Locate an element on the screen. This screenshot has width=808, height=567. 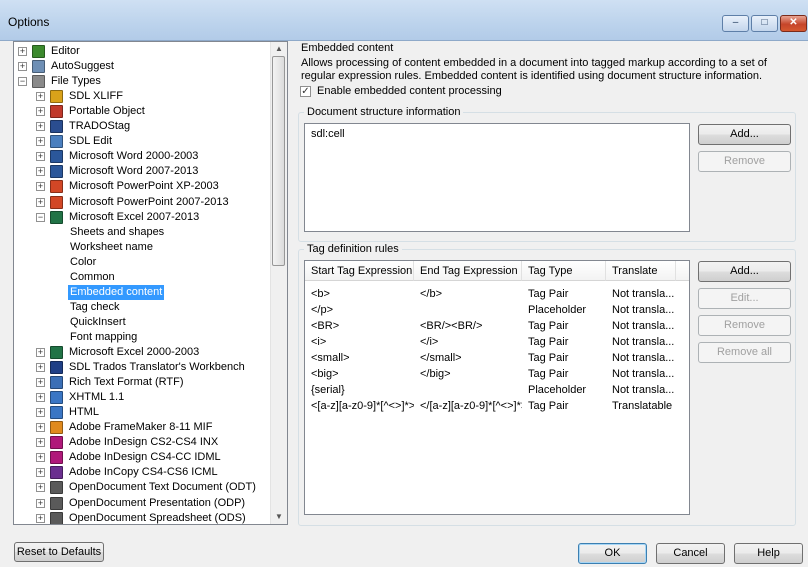
help-button: Help is located at coordinates (768, 553).